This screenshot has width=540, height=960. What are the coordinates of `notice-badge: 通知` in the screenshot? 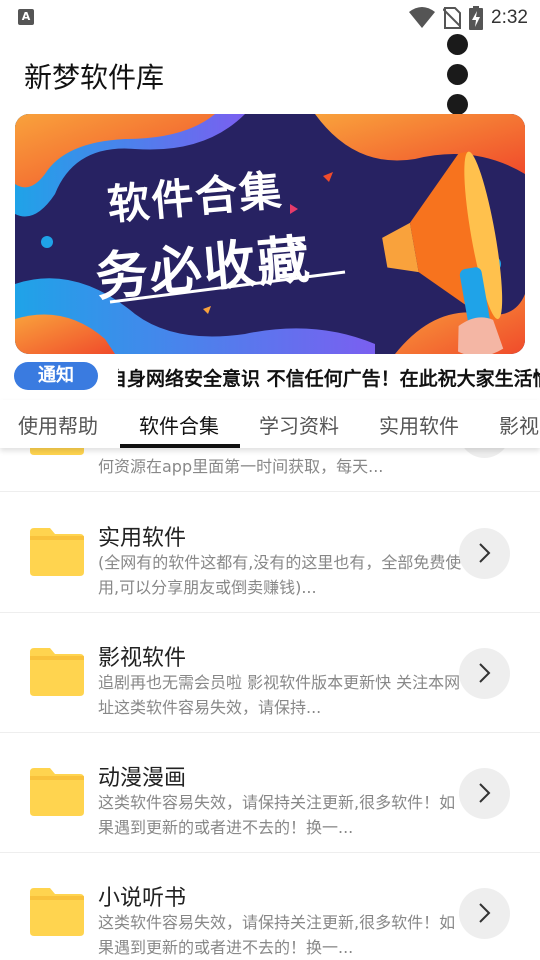 It's located at (56, 376).